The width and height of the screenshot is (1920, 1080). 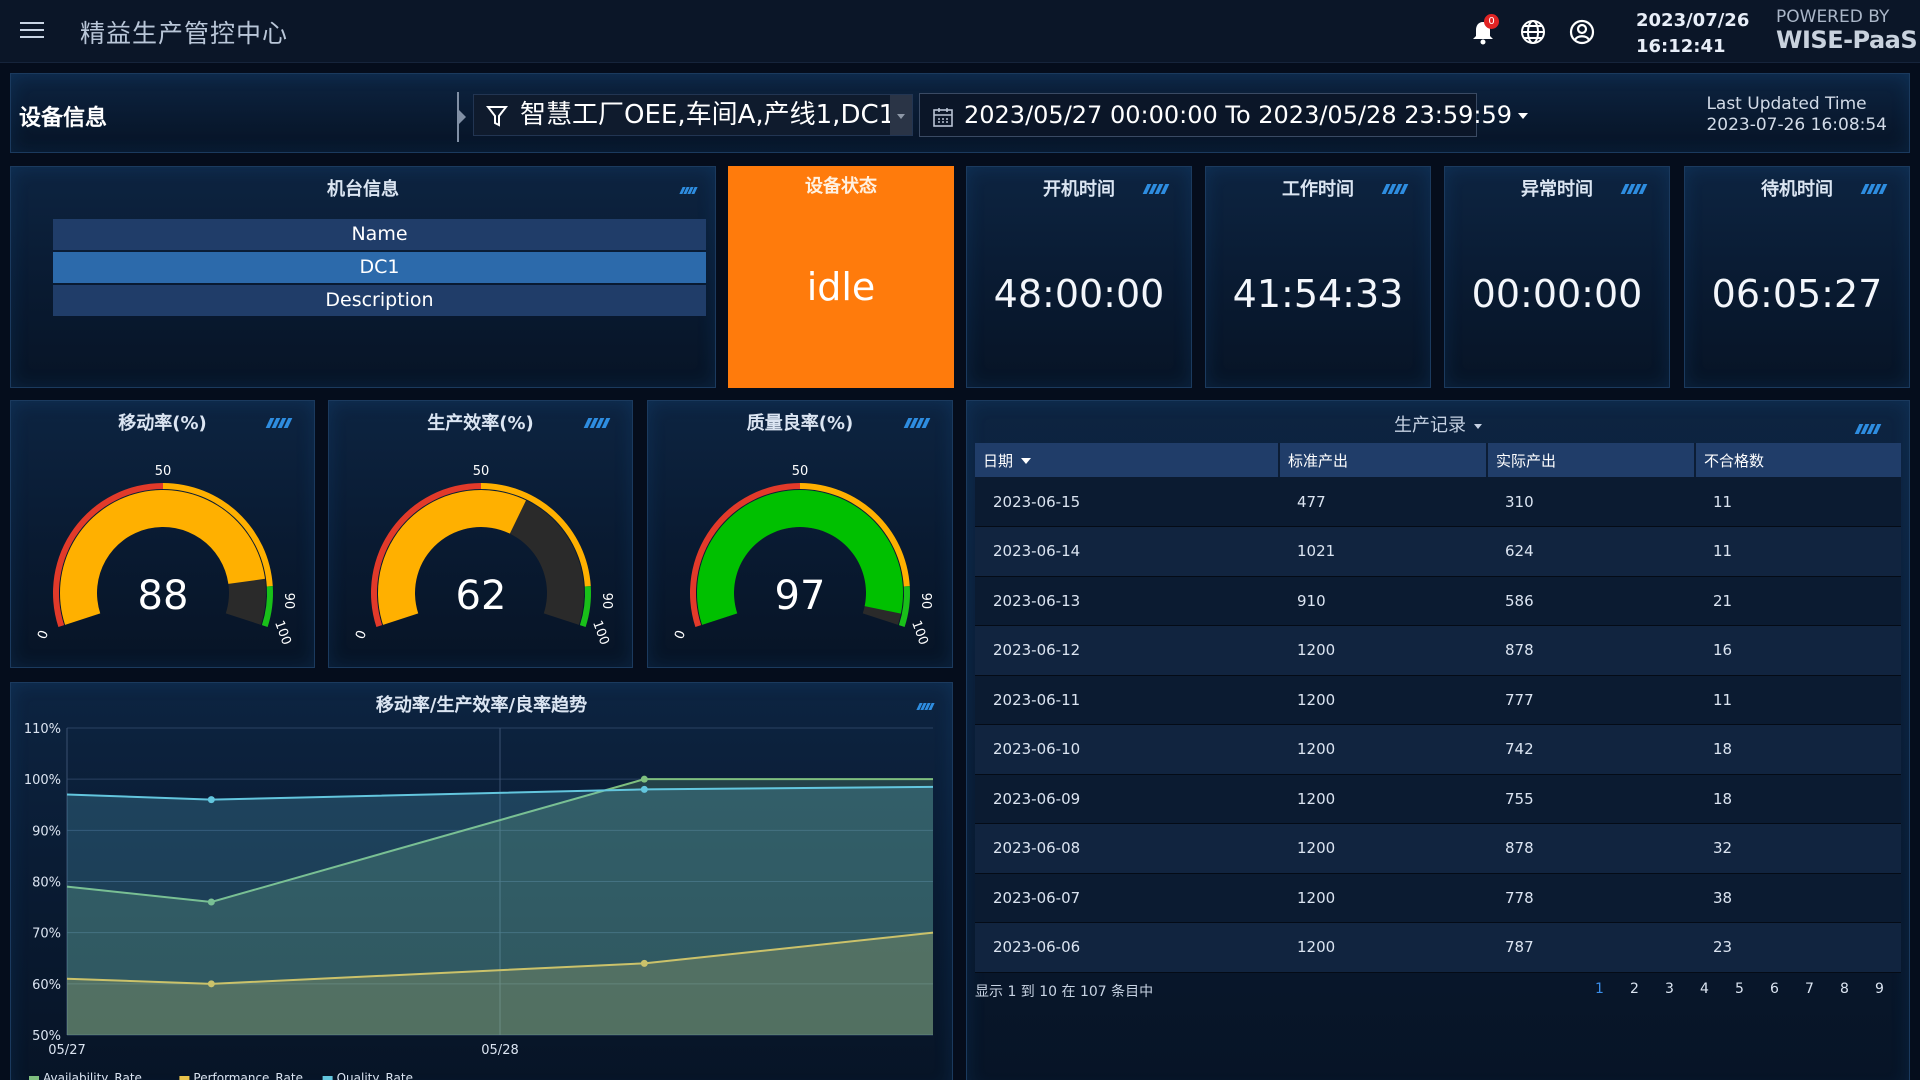 I want to click on x-tick-label: 05/27, so click(x=66, y=1050).